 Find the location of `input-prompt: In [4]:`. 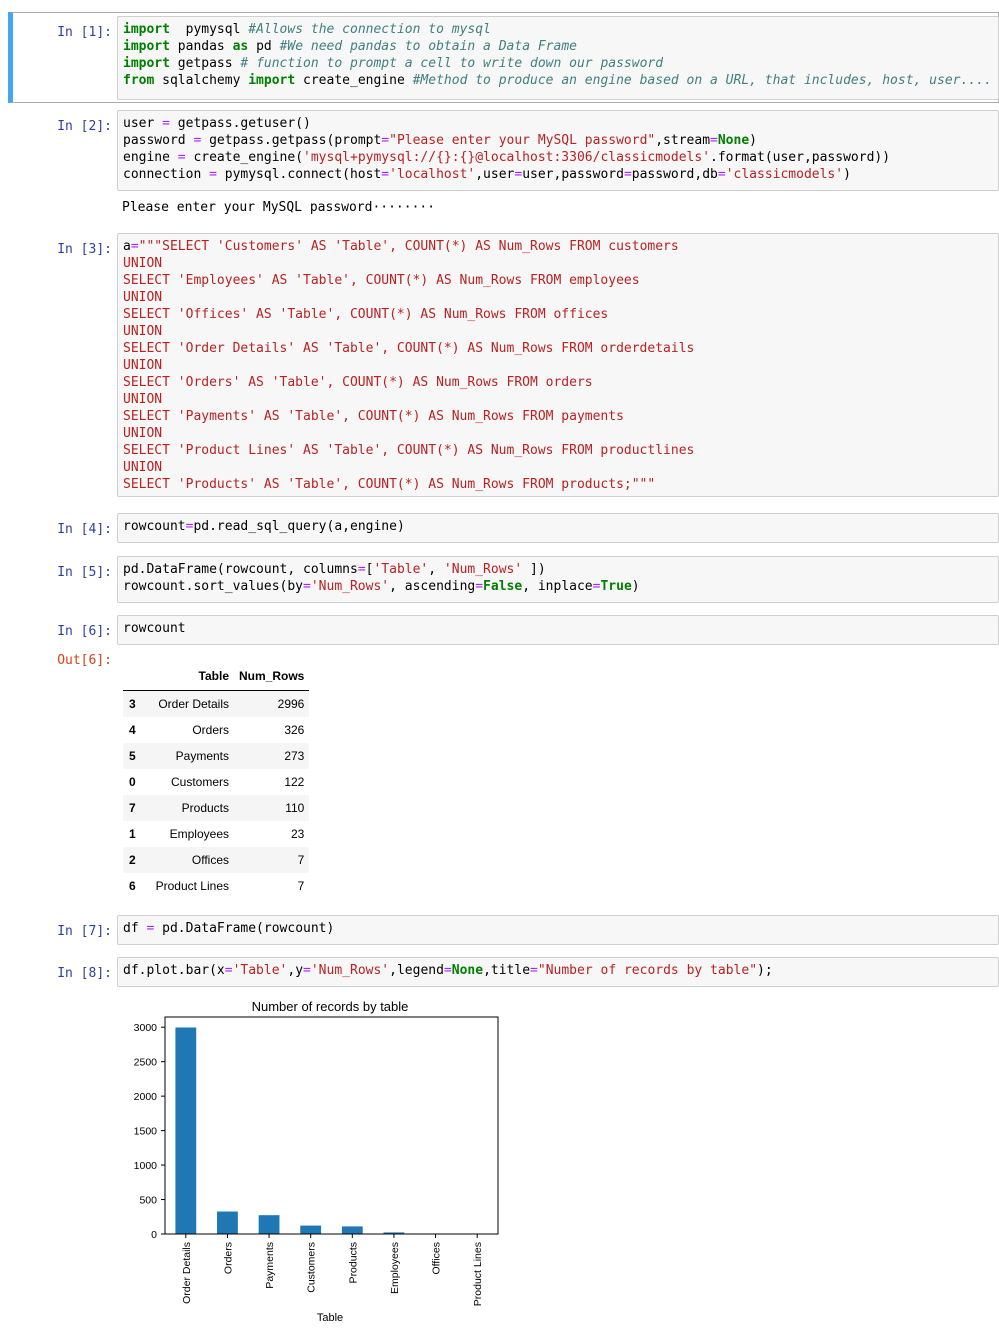

input-prompt: In [4]: is located at coordinates (84, 529).